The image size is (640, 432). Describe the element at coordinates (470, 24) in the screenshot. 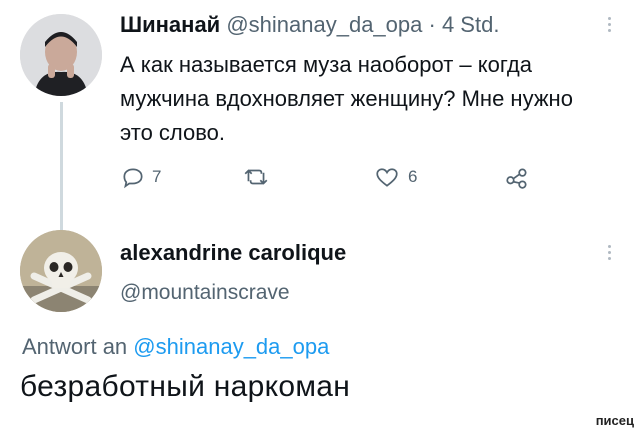

I see `tweet-timestamp: 4 Std.` at that location.